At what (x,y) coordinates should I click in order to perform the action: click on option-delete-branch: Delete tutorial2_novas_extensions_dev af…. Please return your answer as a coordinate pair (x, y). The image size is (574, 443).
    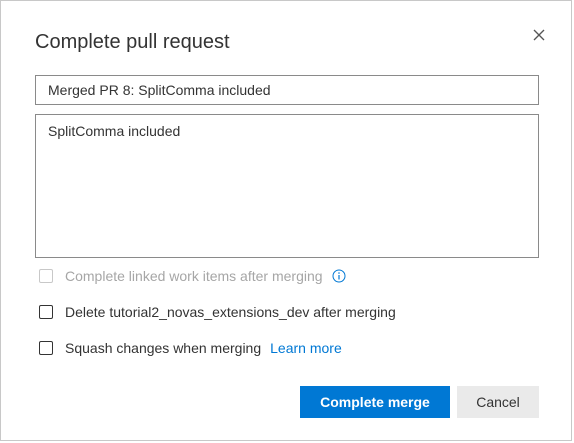
    Looking at the image, I should click on (217, 312).